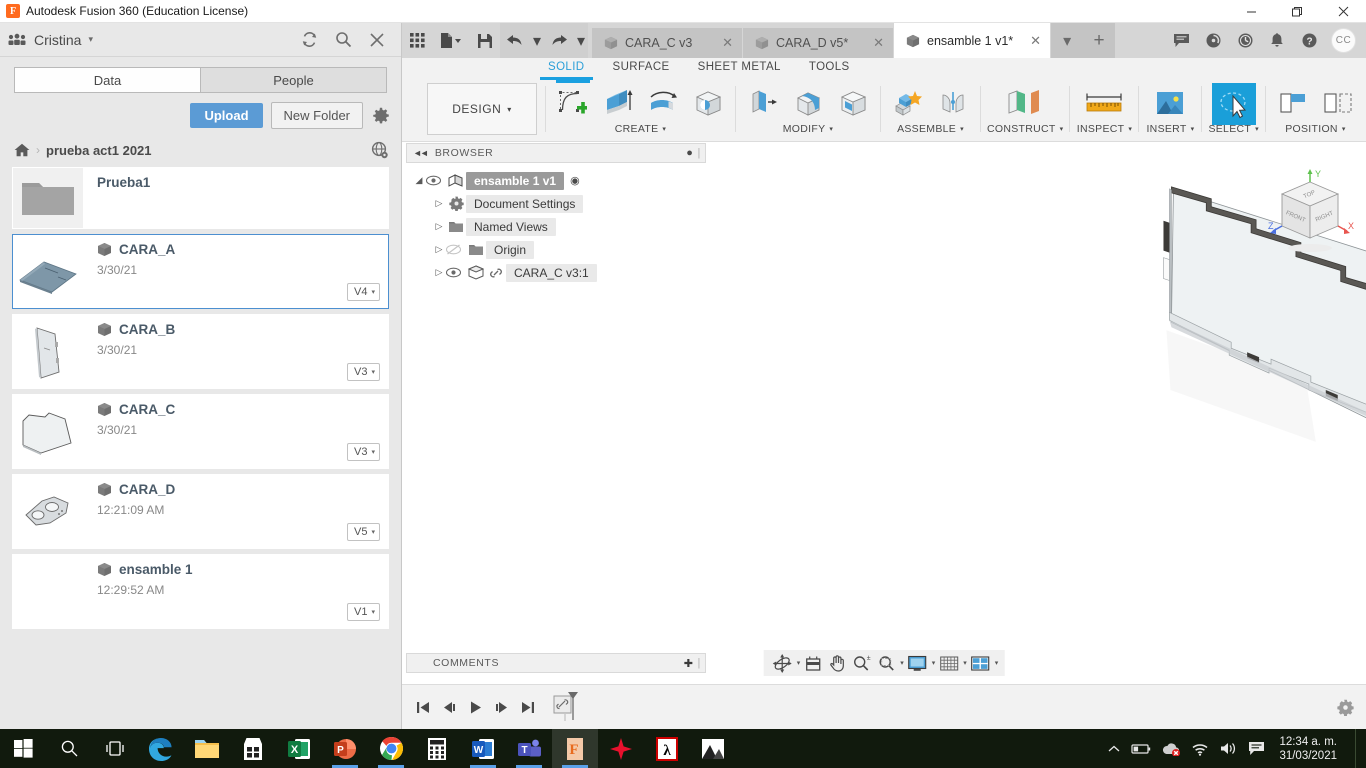 The image size is (1366, 768). What do you see at coordinates (808, 103) in the screenshot?
I see `fillet-icon` at bounding box center [808, 103].